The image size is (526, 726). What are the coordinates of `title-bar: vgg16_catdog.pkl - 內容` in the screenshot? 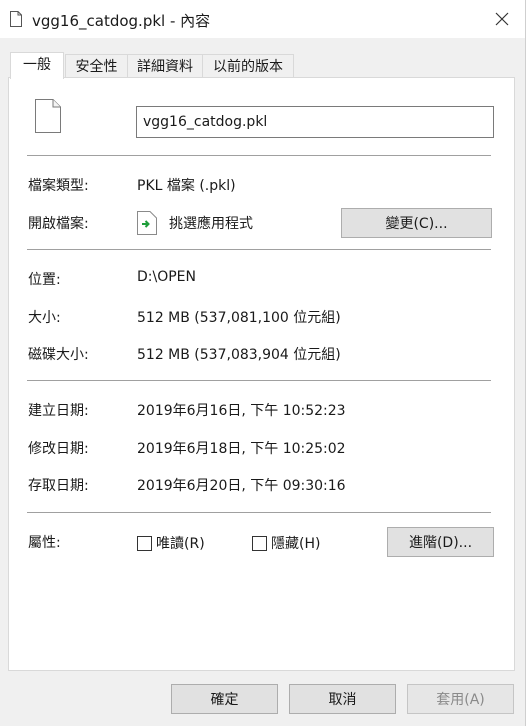 It's located at (262, 19).